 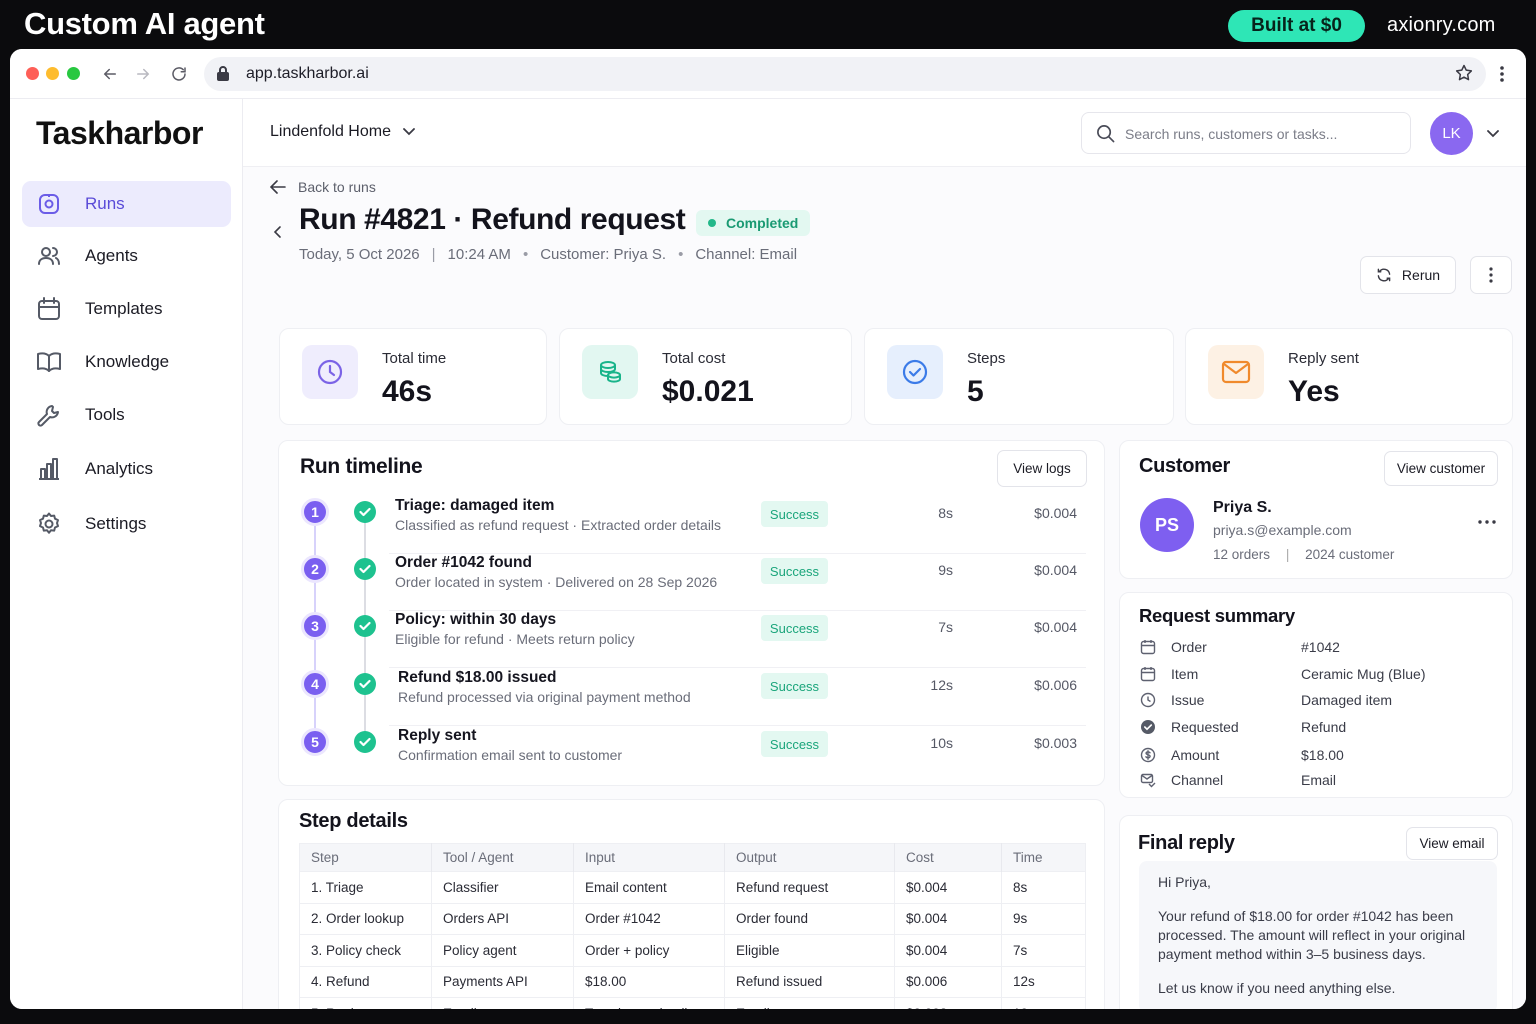 I want to click on table-cell: $0.003, so click(x=948, y=1003).